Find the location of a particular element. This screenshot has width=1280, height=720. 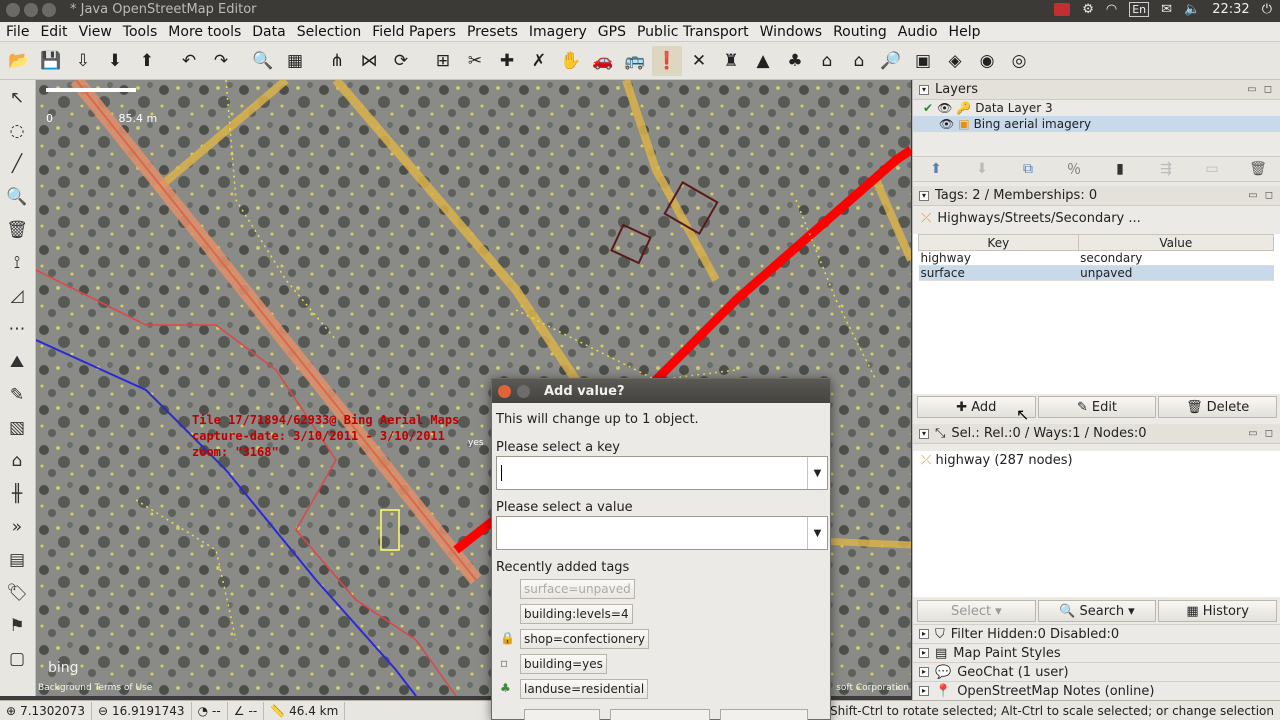

save-icon: 💾 is located at coordinates (51, 61).